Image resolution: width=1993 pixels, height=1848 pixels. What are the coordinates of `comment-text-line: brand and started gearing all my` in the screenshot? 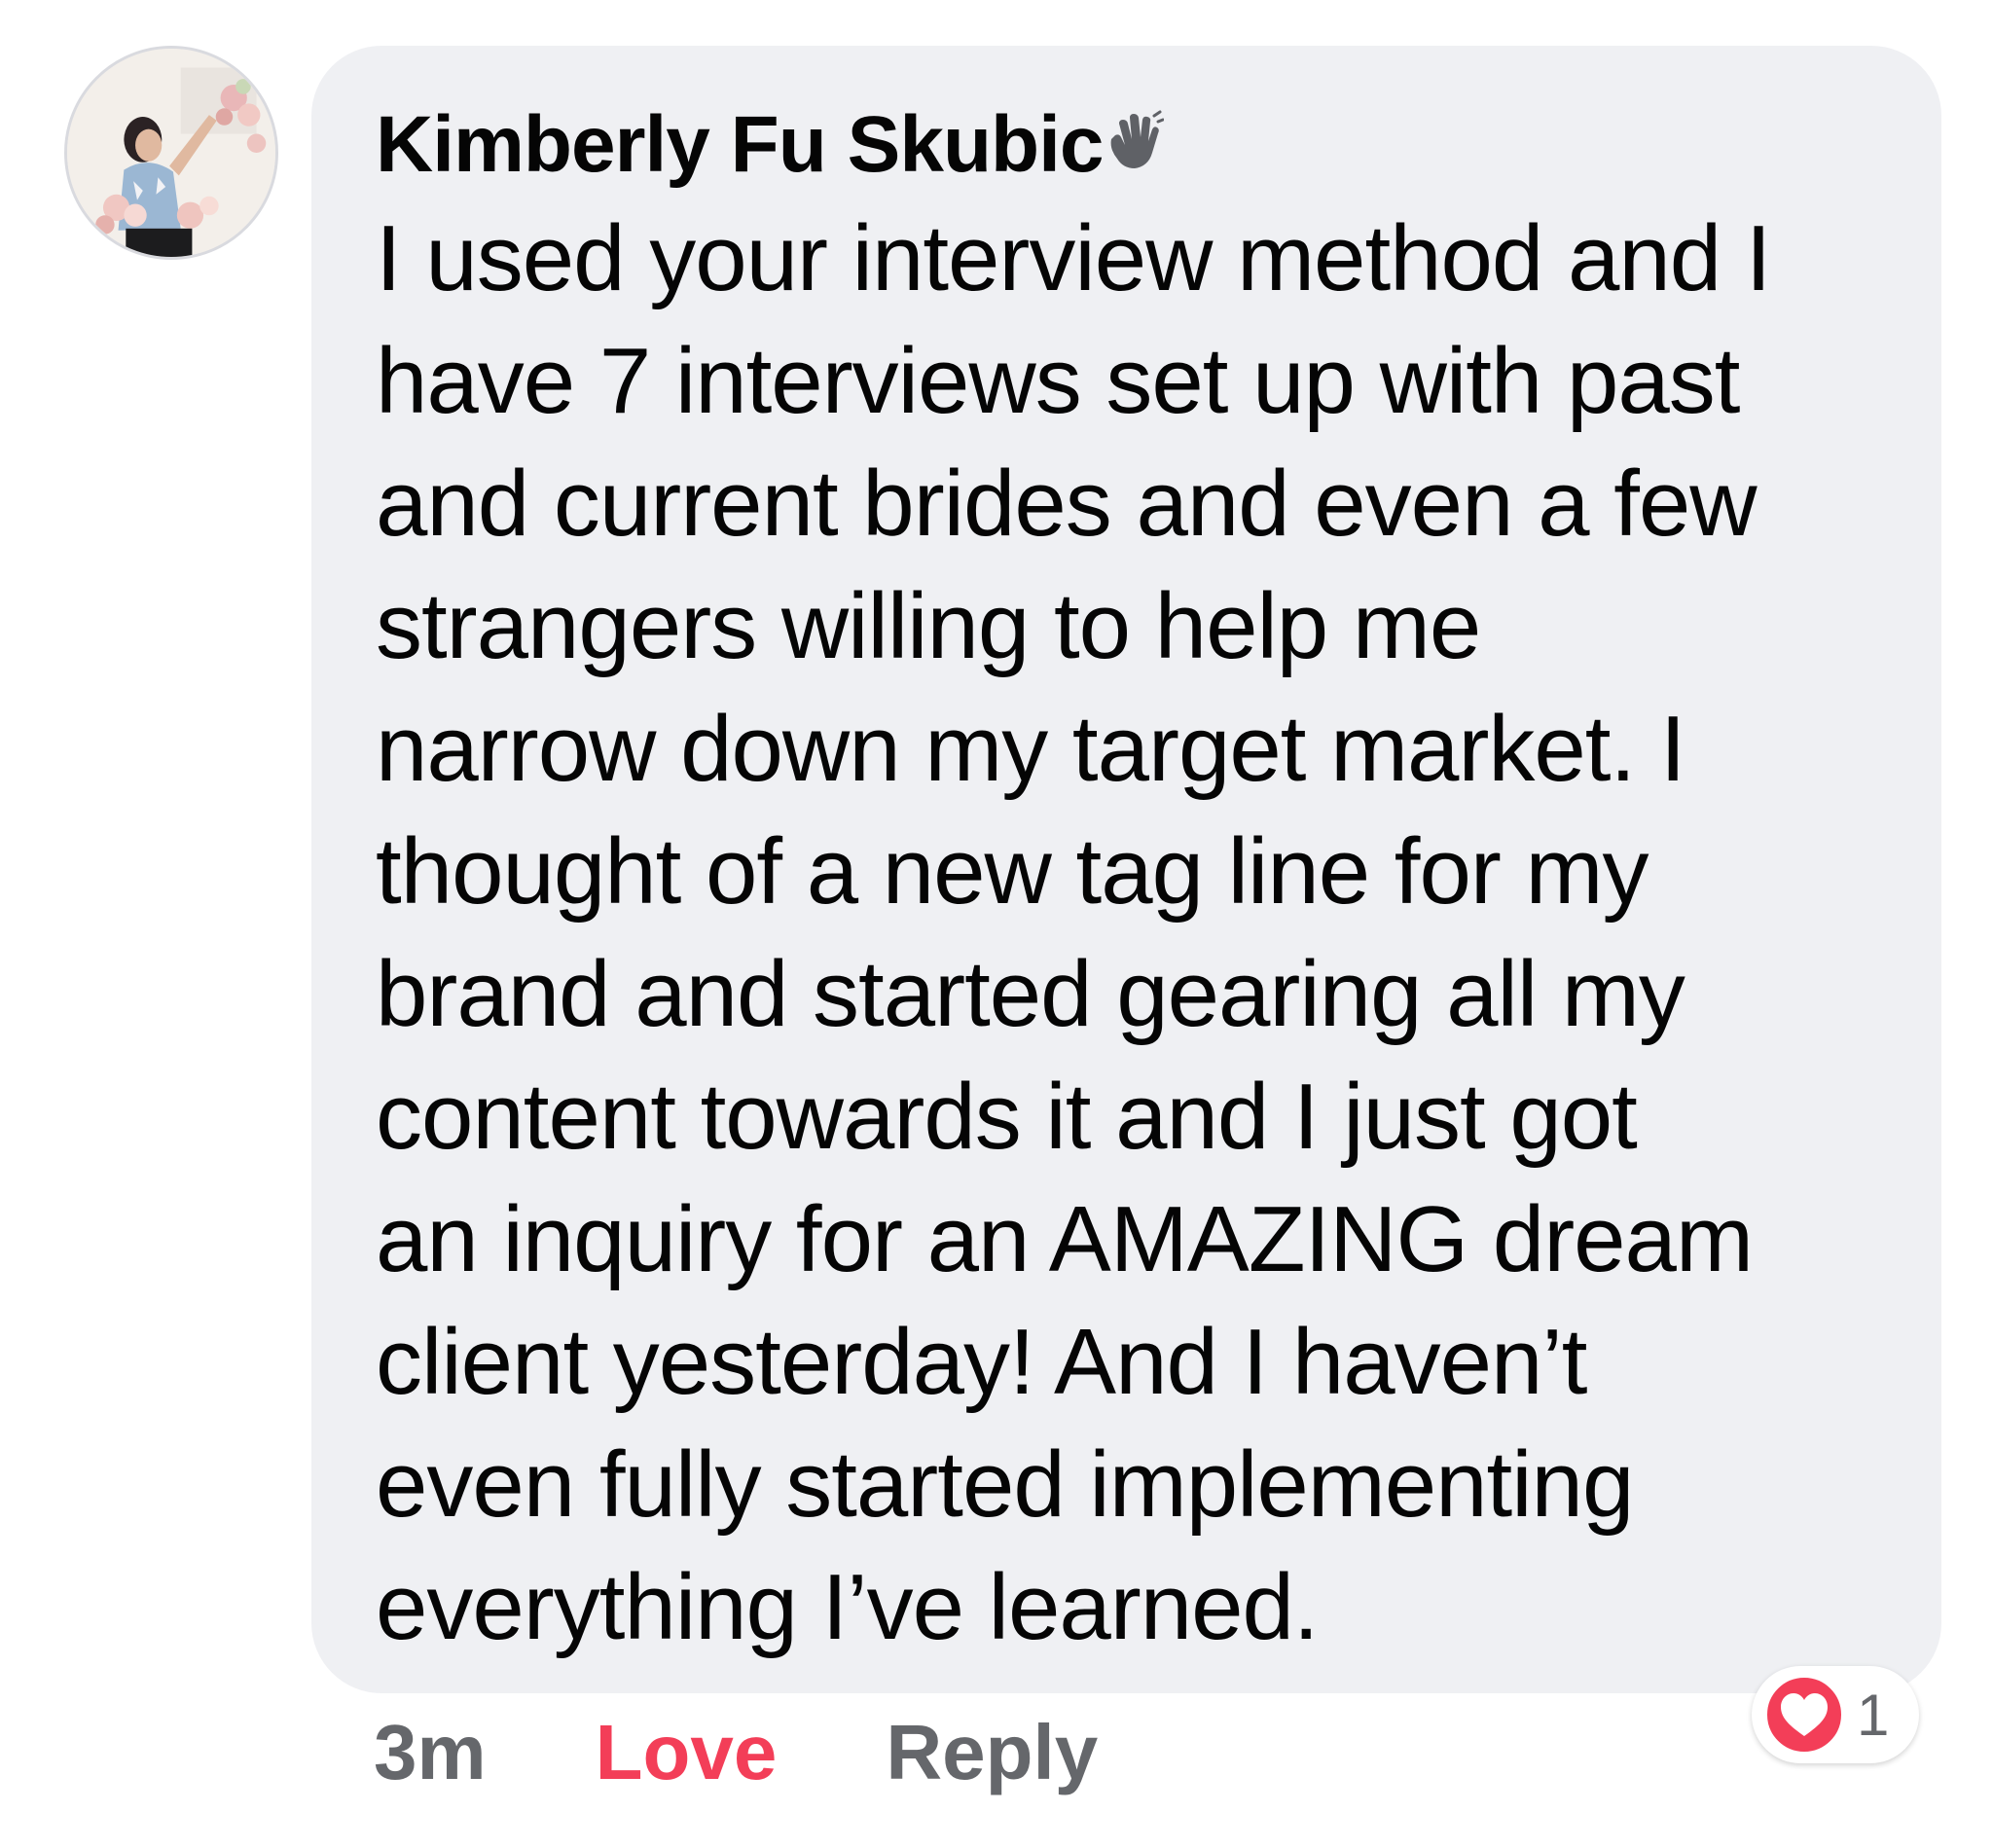 It's located at (1030, 994).